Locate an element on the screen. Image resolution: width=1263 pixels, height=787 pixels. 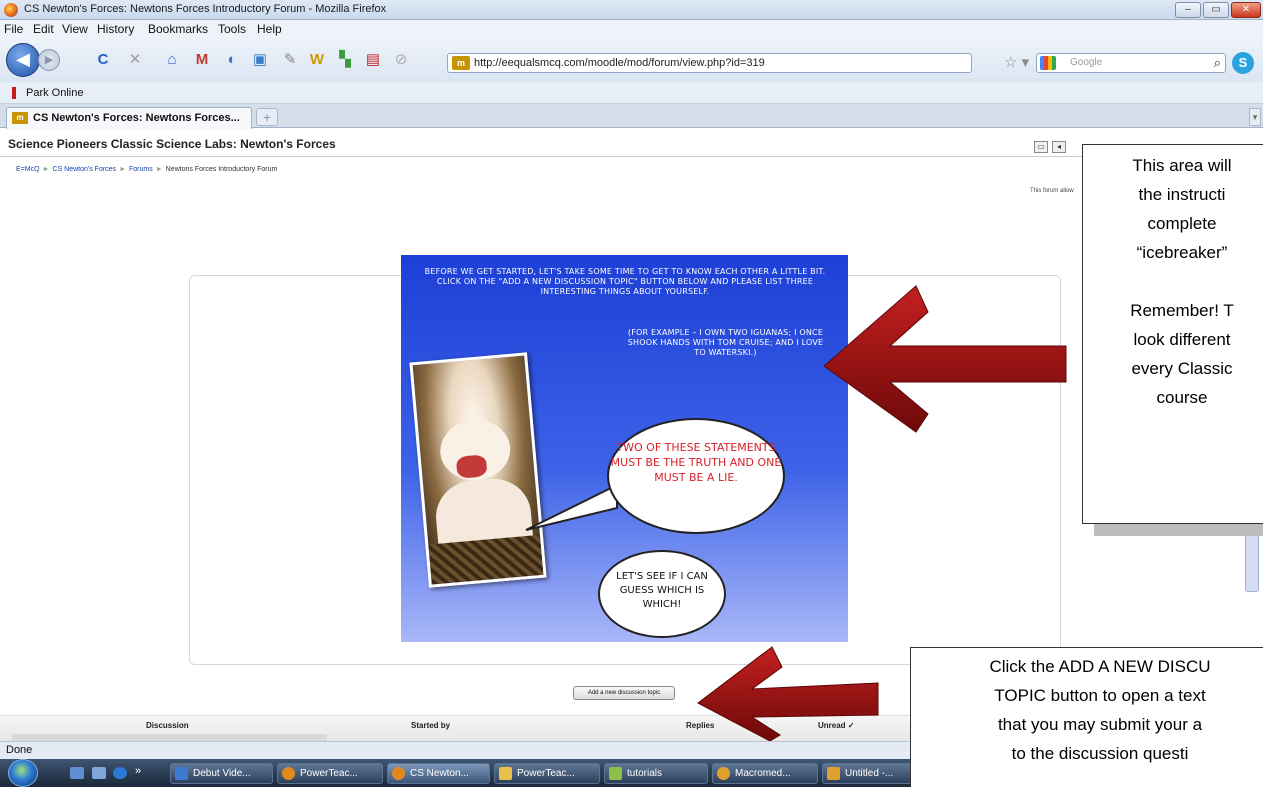
callout-line: the instructi is located at coordinates (1182, 194).